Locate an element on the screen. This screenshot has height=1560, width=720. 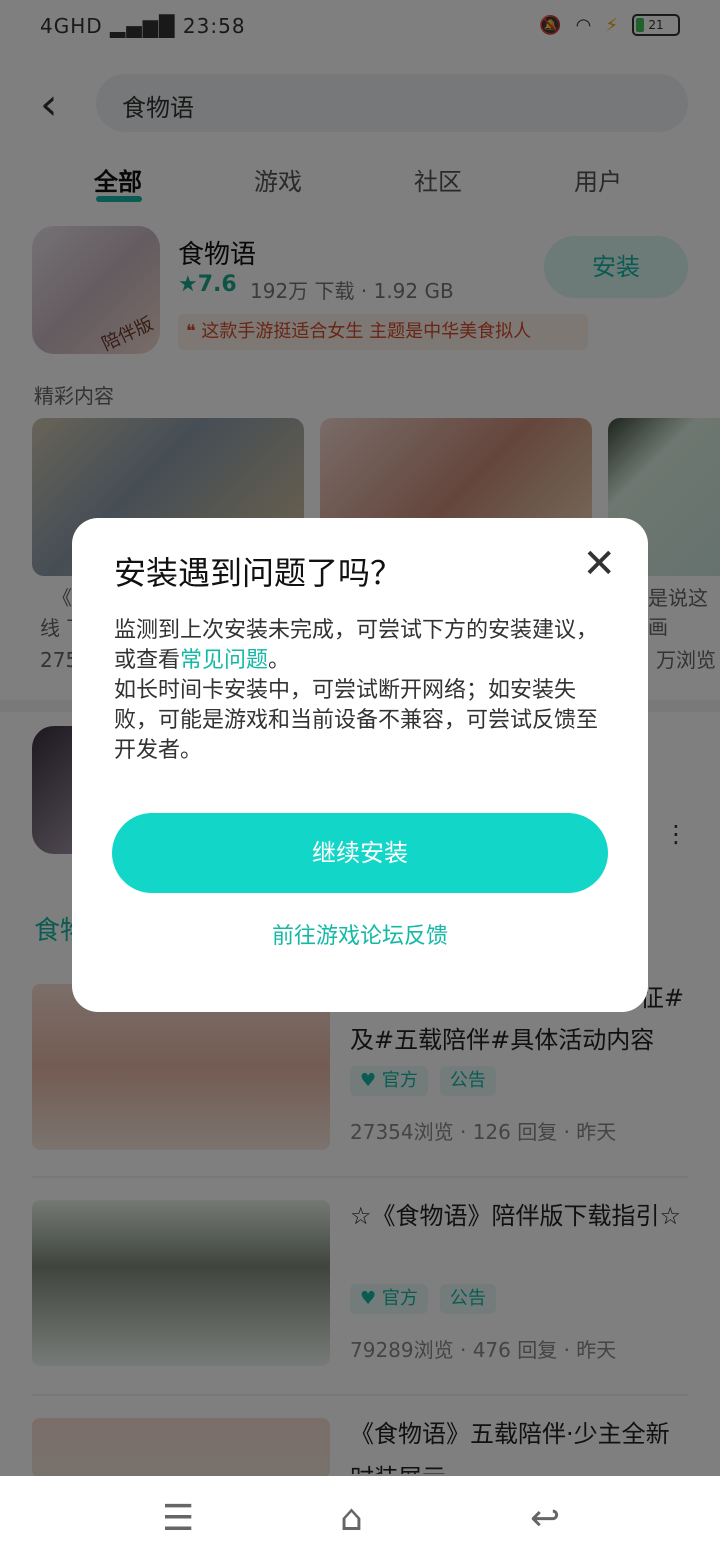
dialog-title: 安装遇到问题了吗？ is located at coordinates (258, 573).